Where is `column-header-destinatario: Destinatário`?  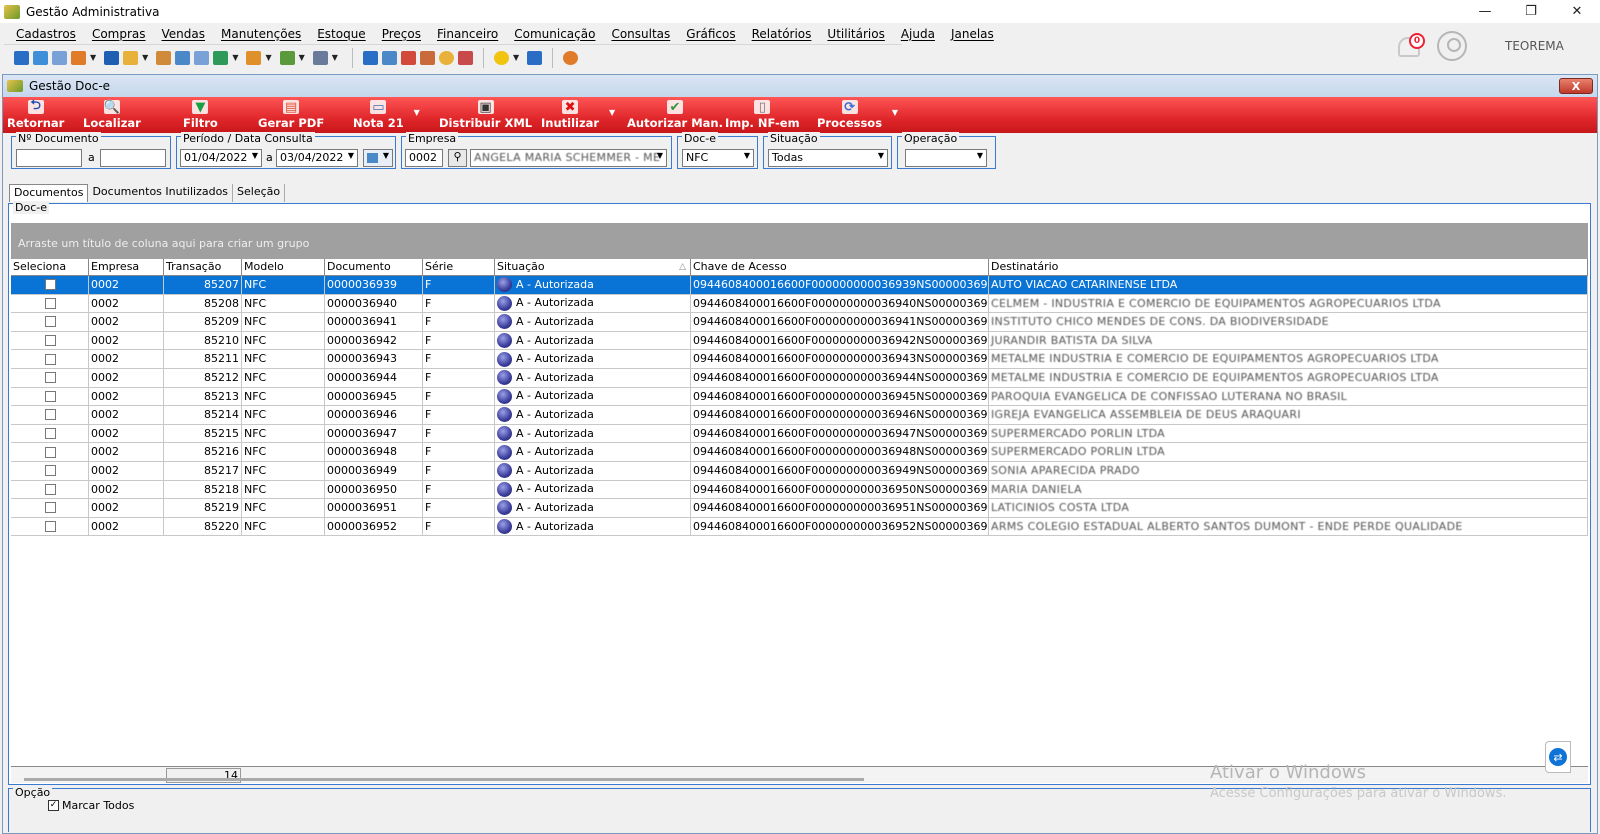
column-header-destinatario: Destinatário is located at coordinates (1288, 267).